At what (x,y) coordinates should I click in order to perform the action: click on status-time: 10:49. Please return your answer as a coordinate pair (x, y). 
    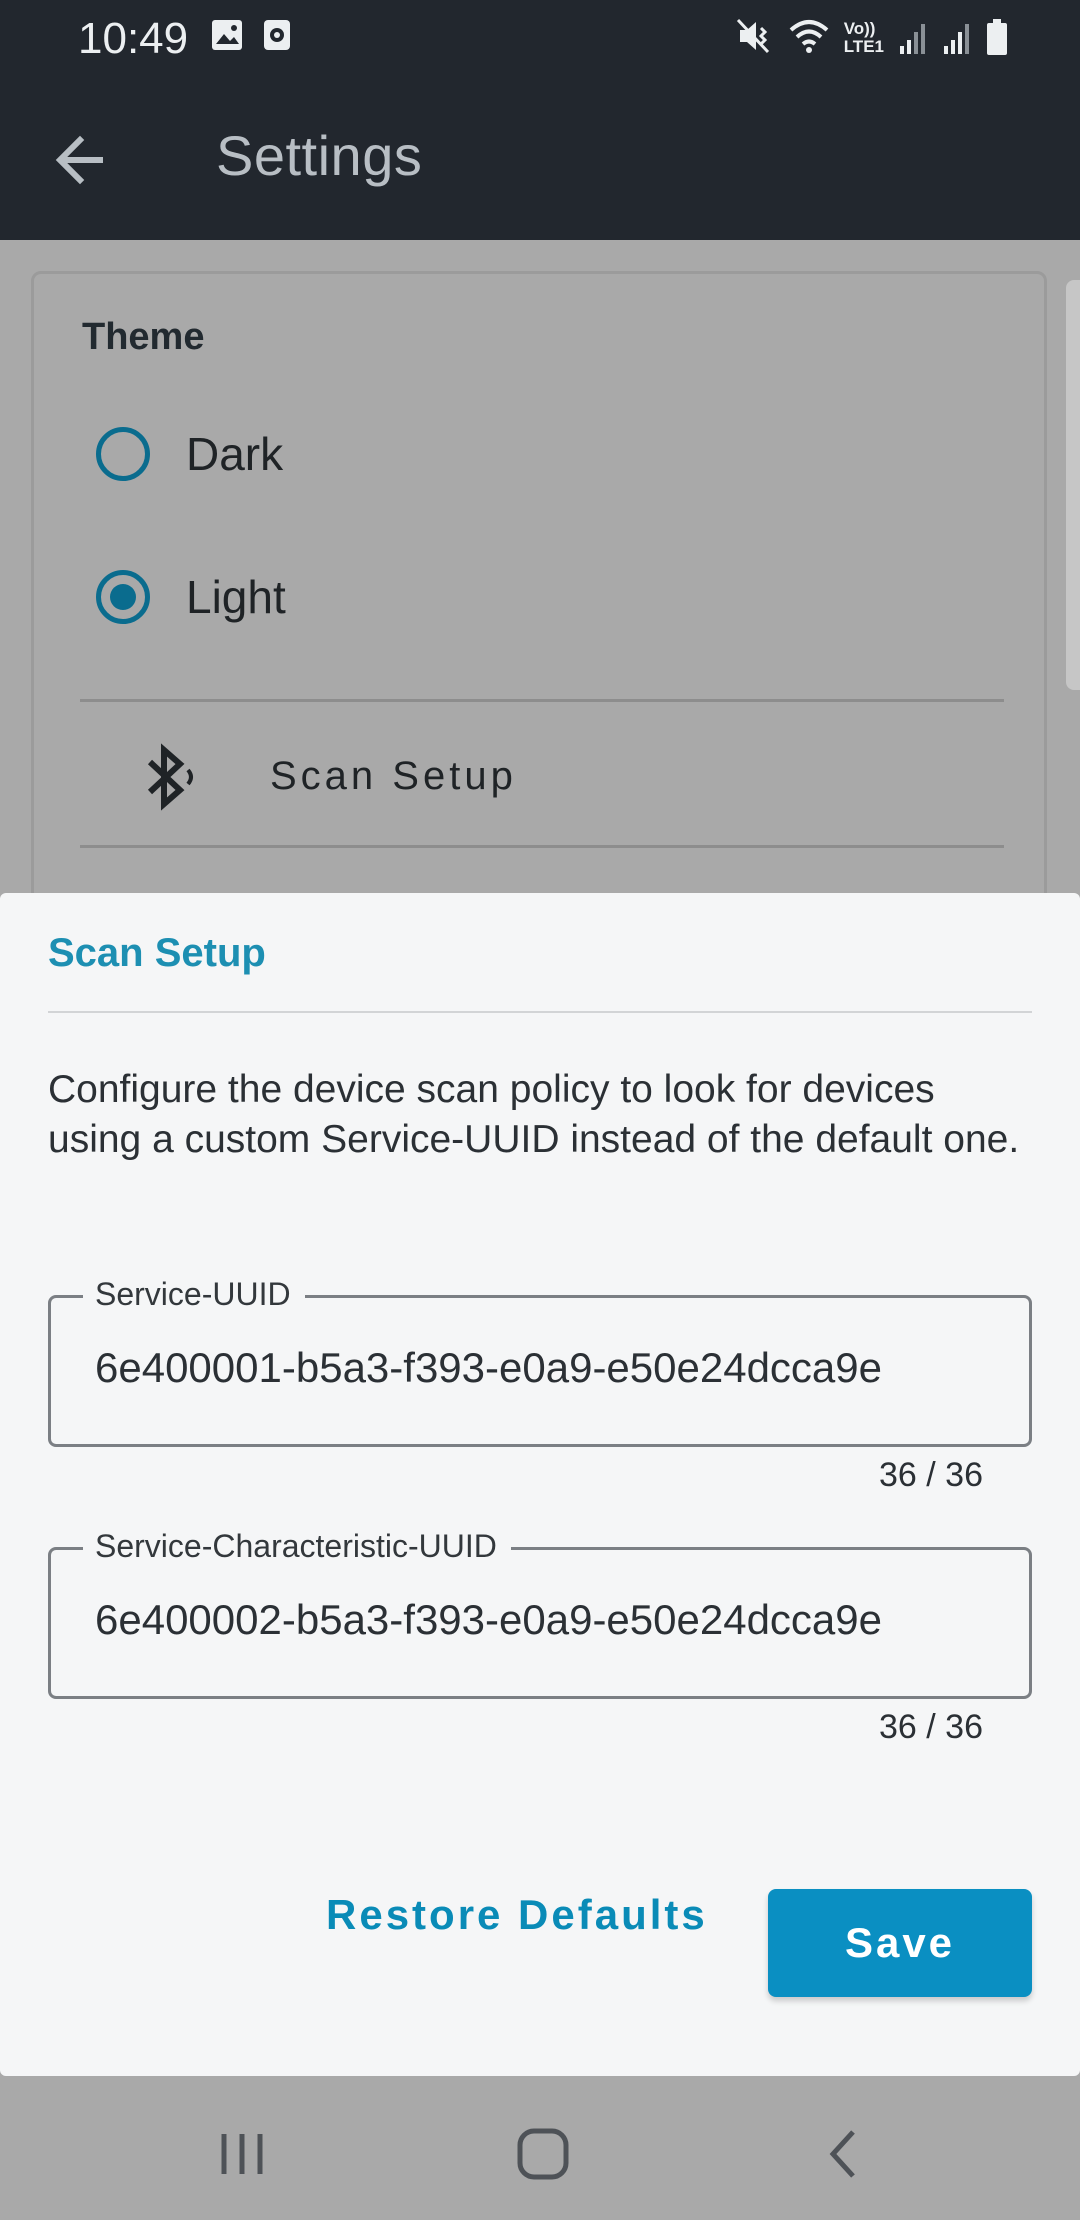
    Looking at the image, I should click on (133, 38).